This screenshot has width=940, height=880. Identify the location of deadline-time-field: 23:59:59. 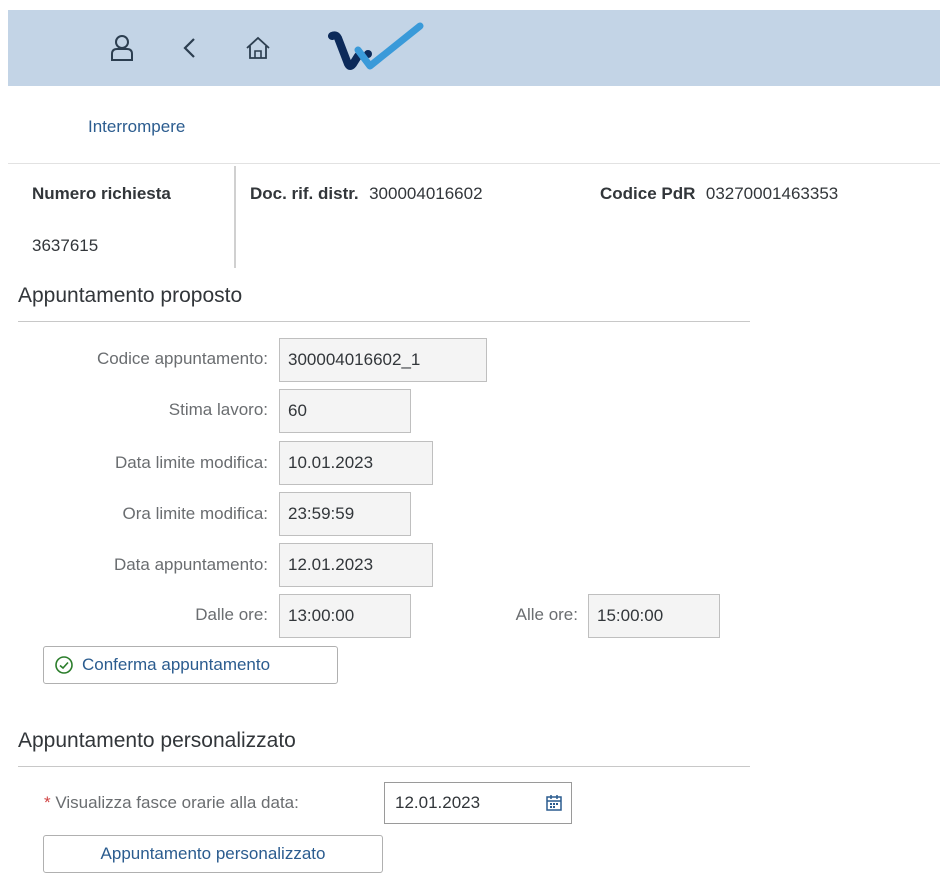
(345, 514).